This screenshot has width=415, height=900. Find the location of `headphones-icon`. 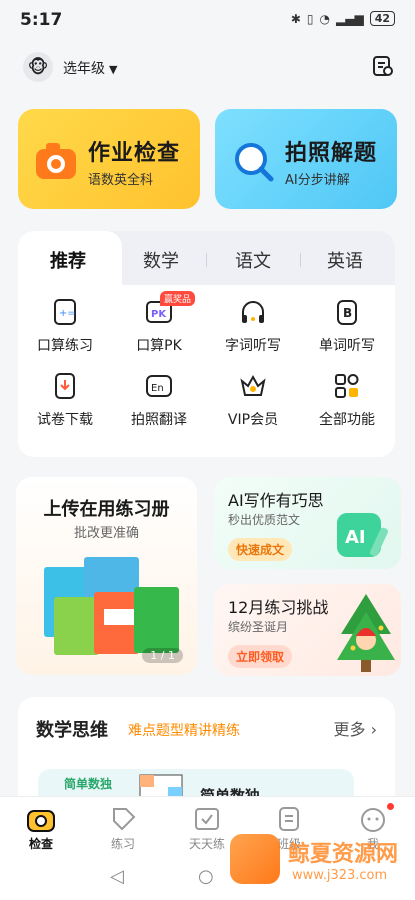

headphones-icon is located at coordinates (253, 312).